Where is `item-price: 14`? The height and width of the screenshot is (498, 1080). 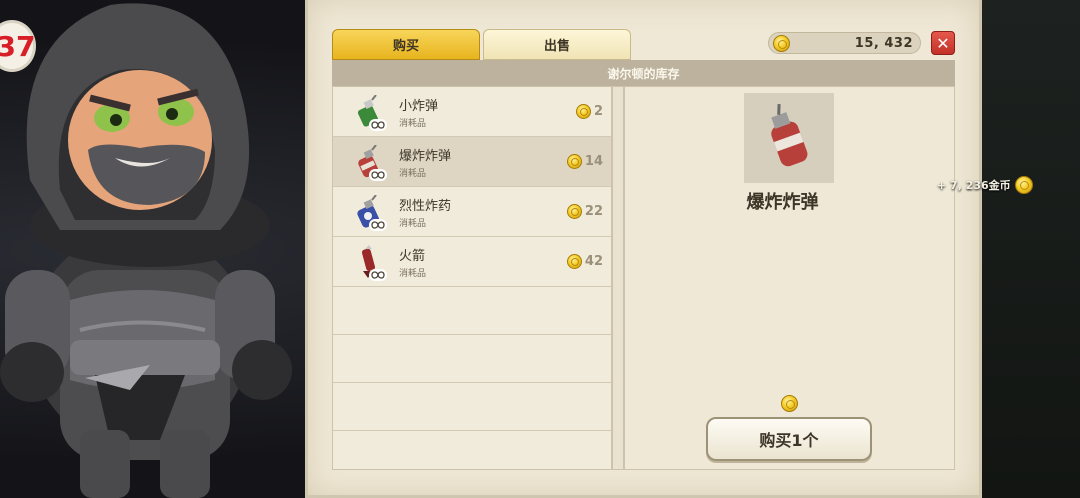 item-price: 14 is located at coordinates (584, 161).